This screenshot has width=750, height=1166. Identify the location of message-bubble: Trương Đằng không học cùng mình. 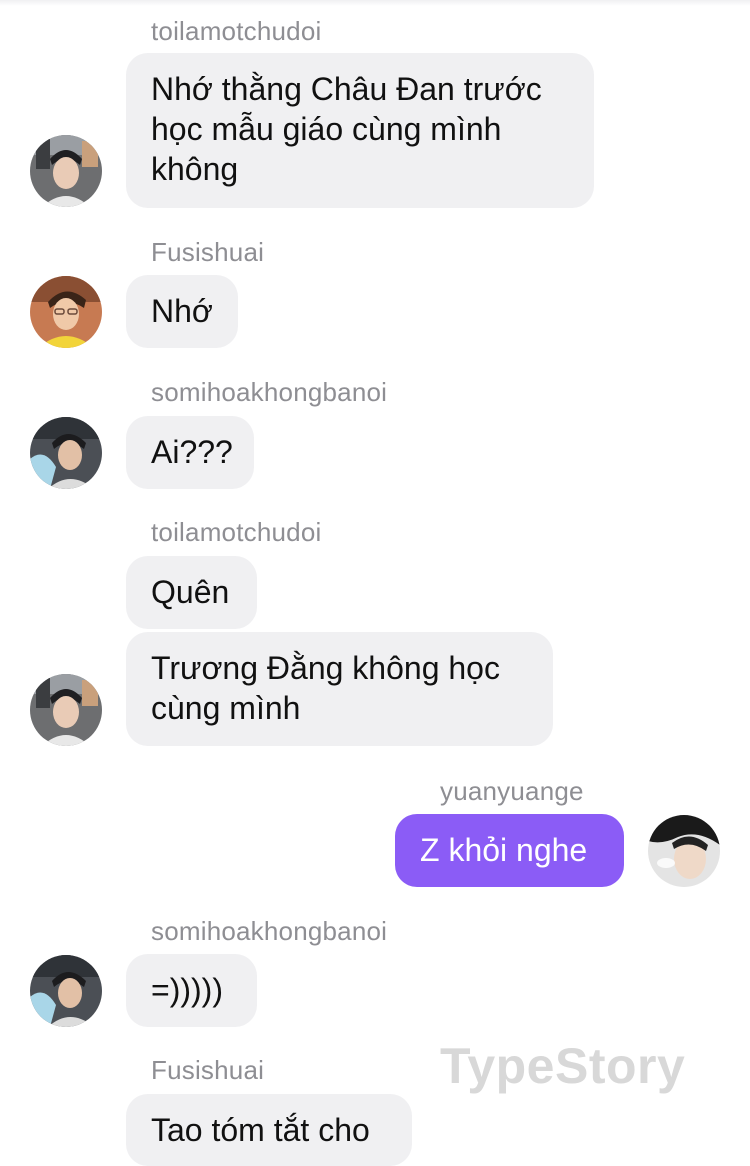
(339, 689).